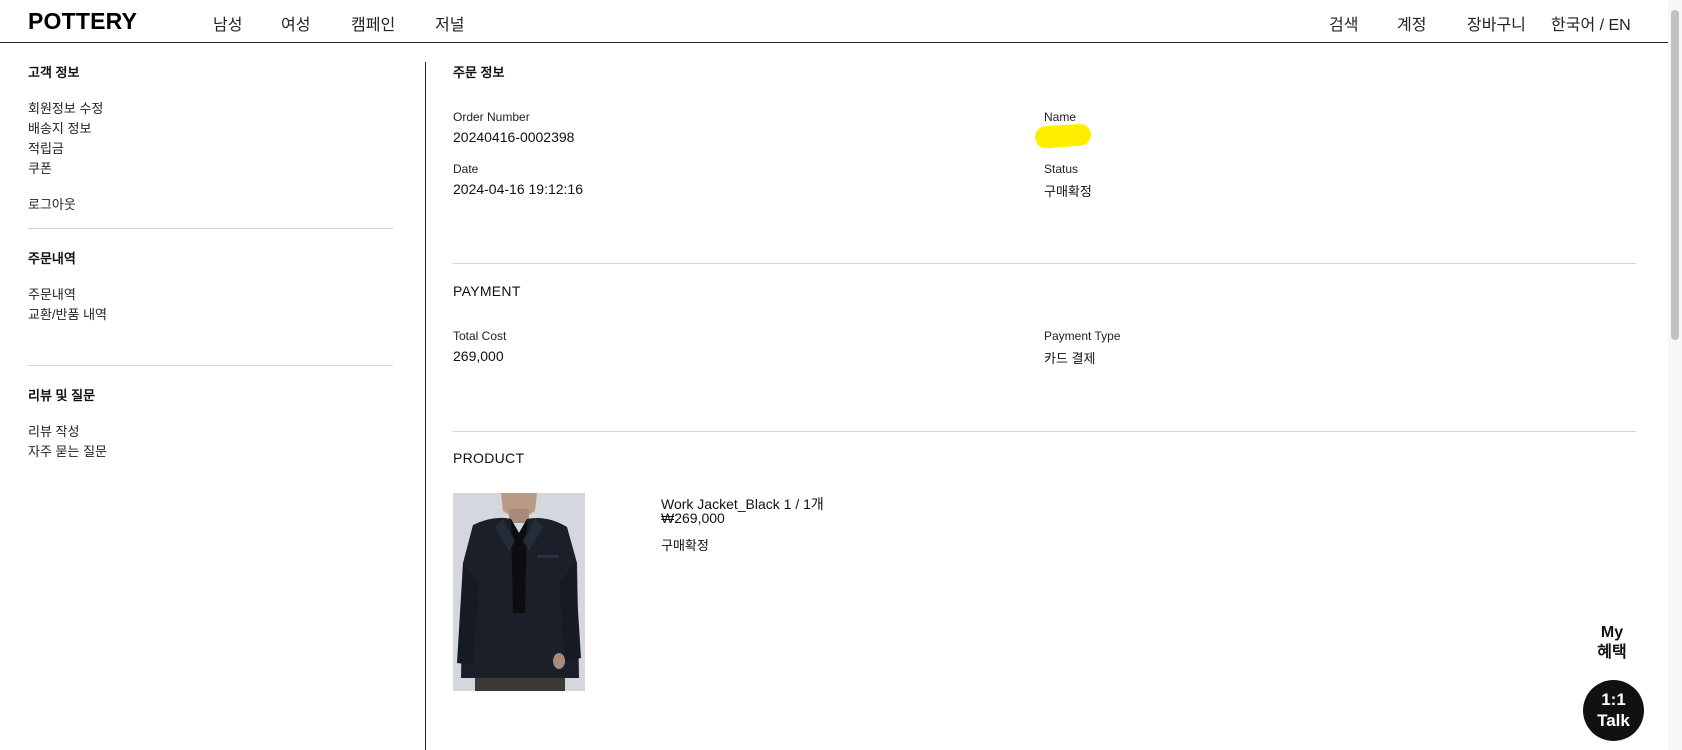 Image resolution: width=1682 pixels, height=750 pixels. Describe the element at coordinates (1082, 336) in the screenshot. I see `payment-type-label: Payment Type` at that location.